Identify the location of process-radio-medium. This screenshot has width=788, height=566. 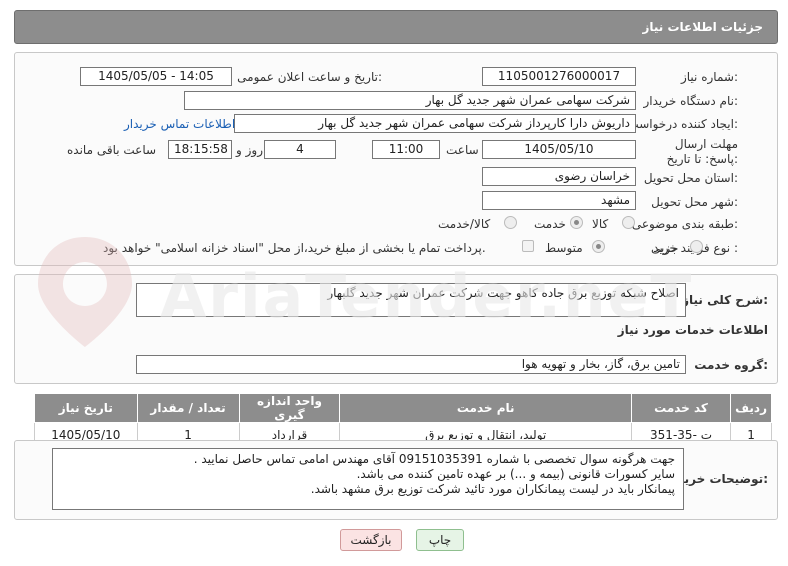
(598, 246).